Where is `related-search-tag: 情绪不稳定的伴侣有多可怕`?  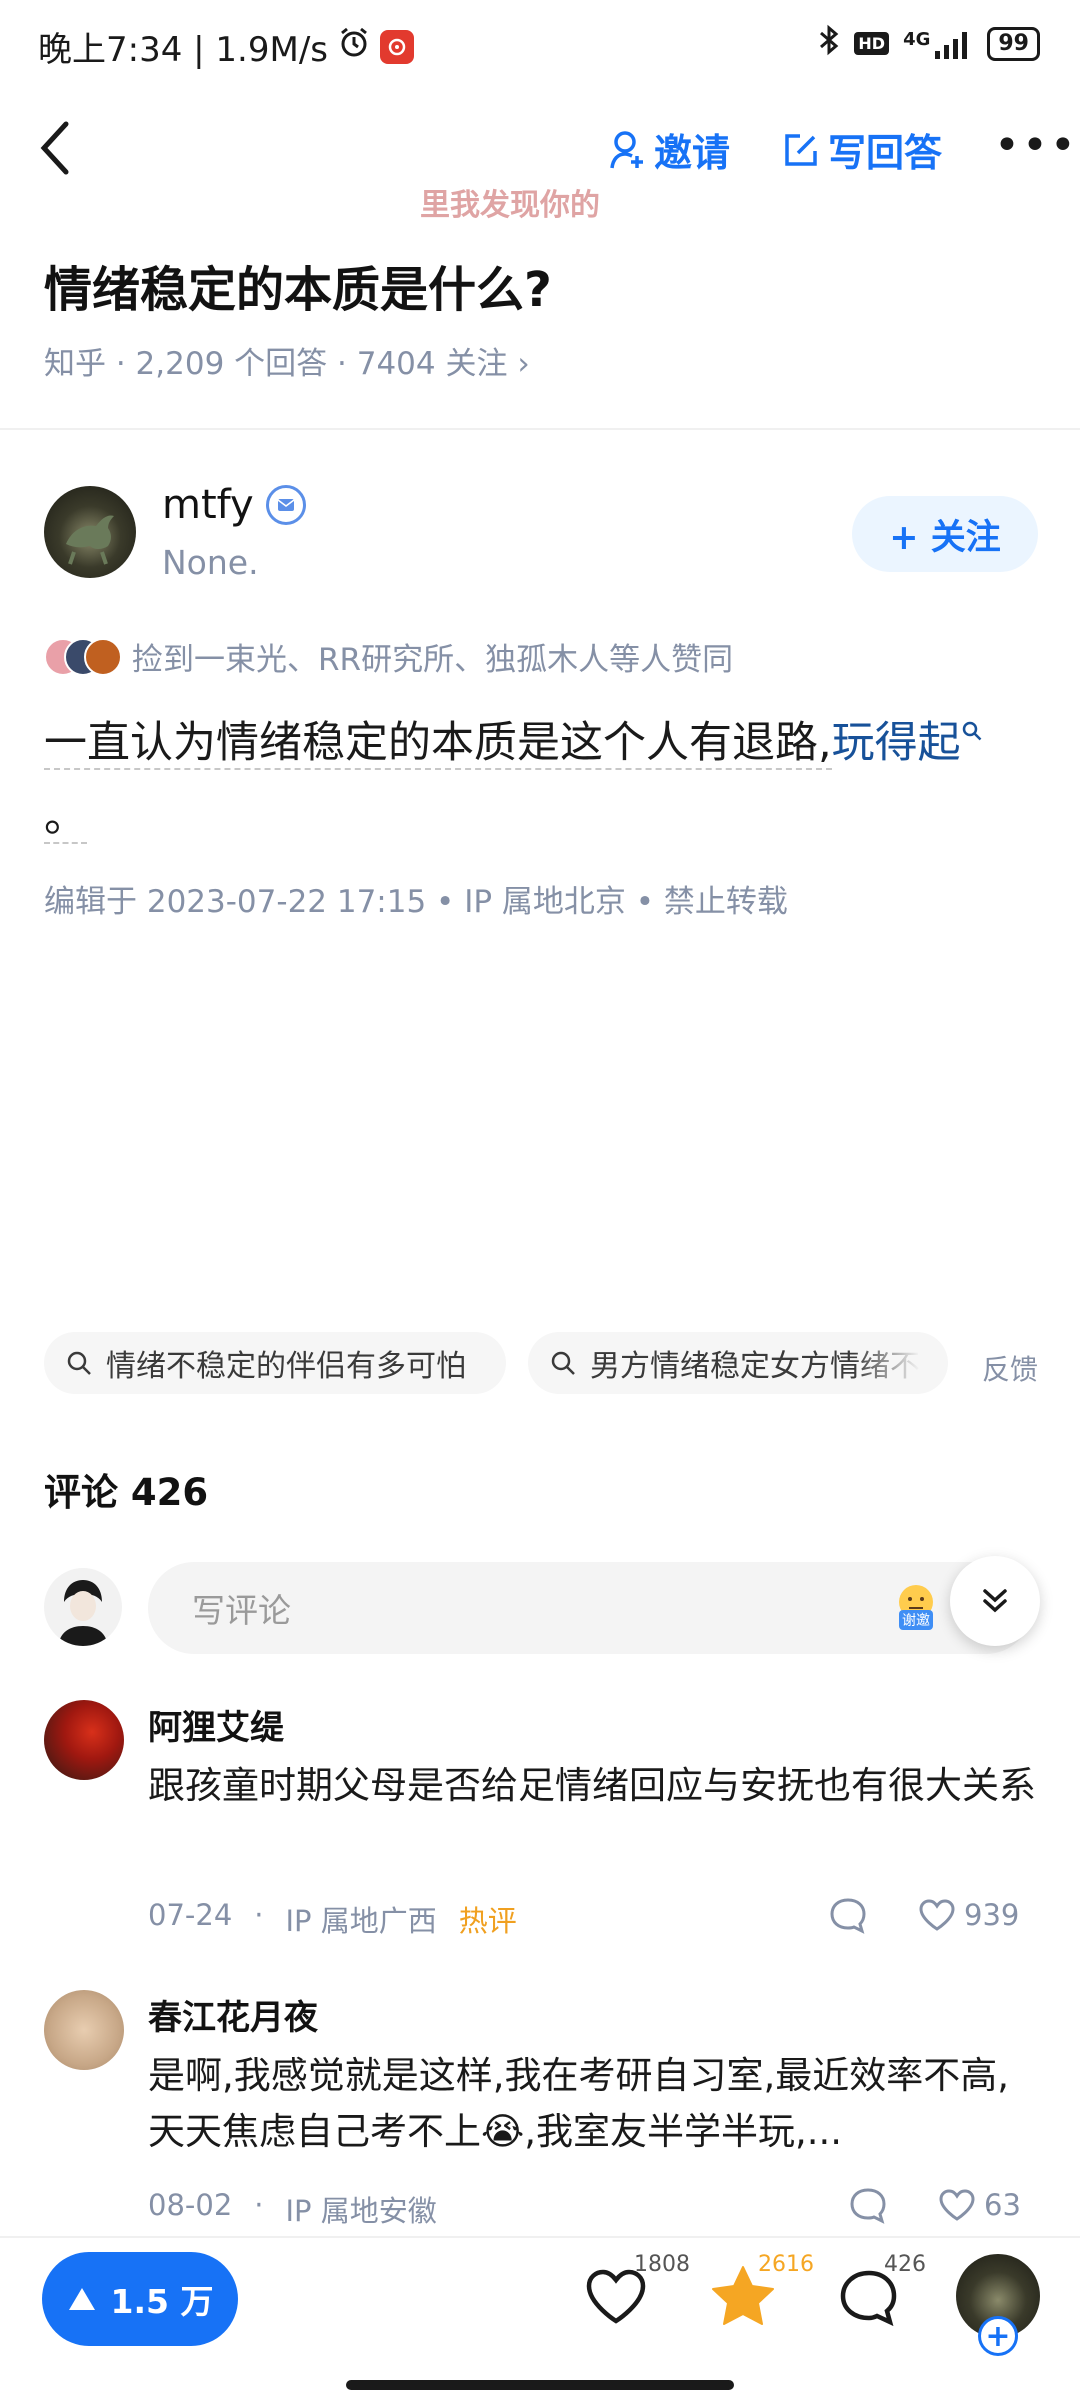 related-search-tag: 情绪不稳定的伴侣有多可怕 is located at coordinates (275, 1363).